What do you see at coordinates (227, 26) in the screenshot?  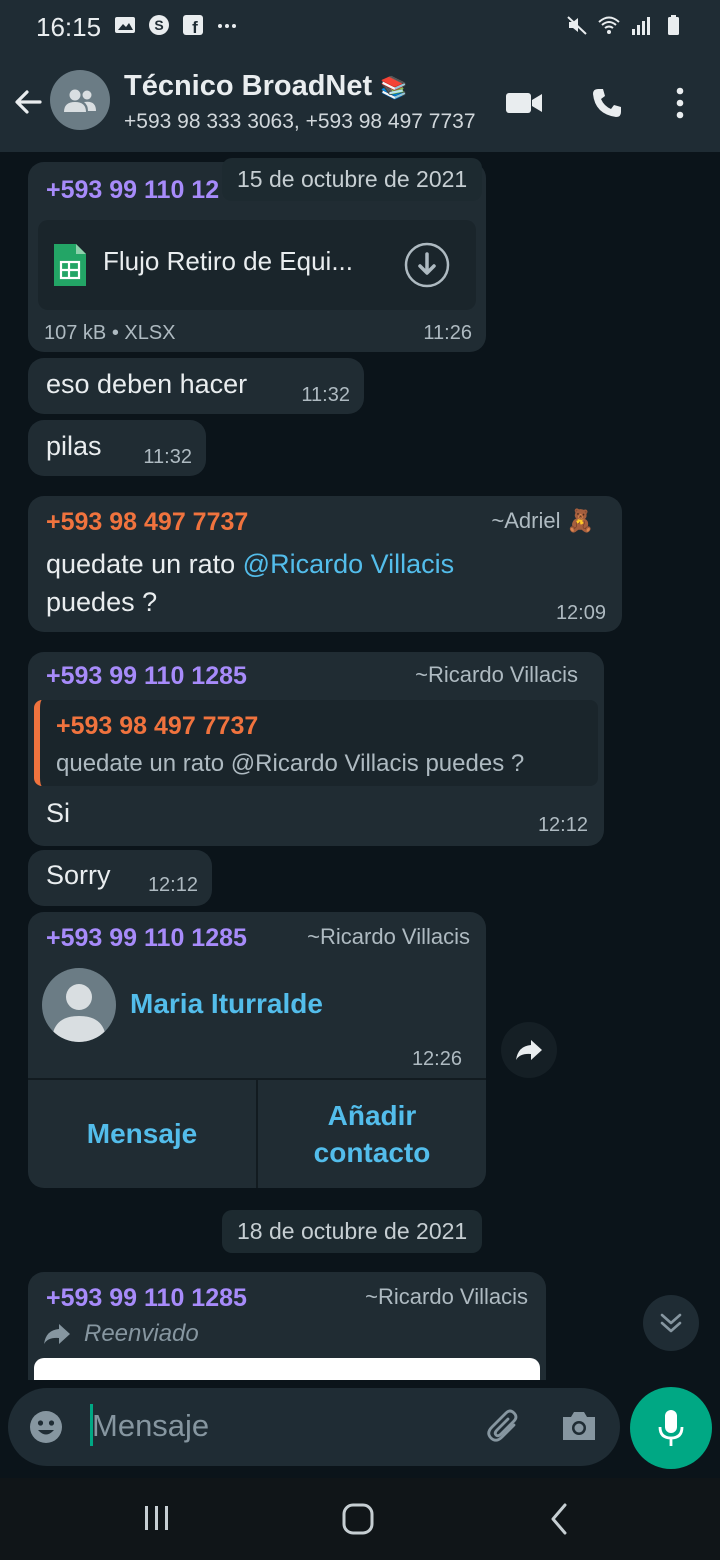 I see `more-notifications-icon` at bounding box center [227, 26].